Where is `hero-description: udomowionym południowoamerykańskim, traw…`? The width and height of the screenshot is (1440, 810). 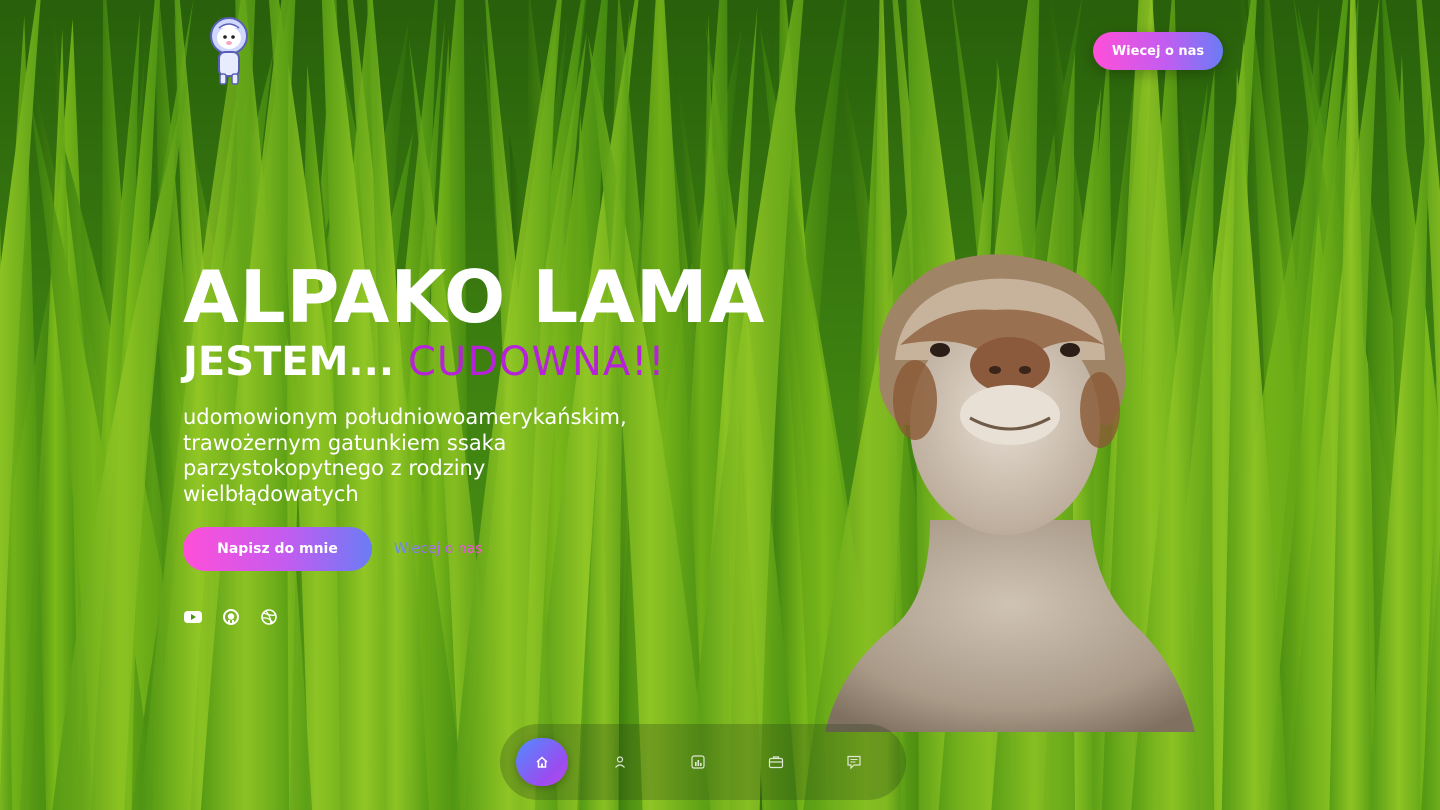 hero-description: udomowionym południowoamerykańskim, traw… is located at coordinates (405, 455).